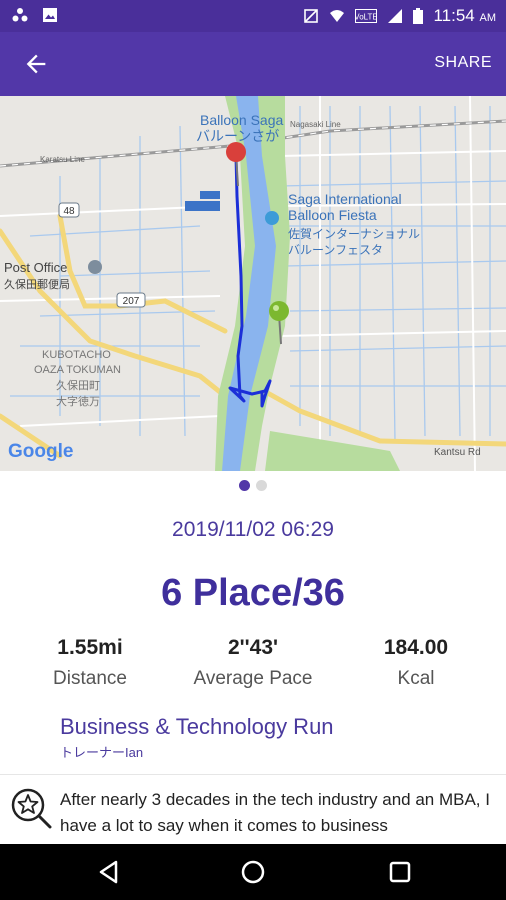 Image resolution: width=506 pixels, height=900 pixels. What do you see at coordinates (197, 727) in the screenshot?
I see `course-title: Business & Technology Run` at bounding box center [197, 727].